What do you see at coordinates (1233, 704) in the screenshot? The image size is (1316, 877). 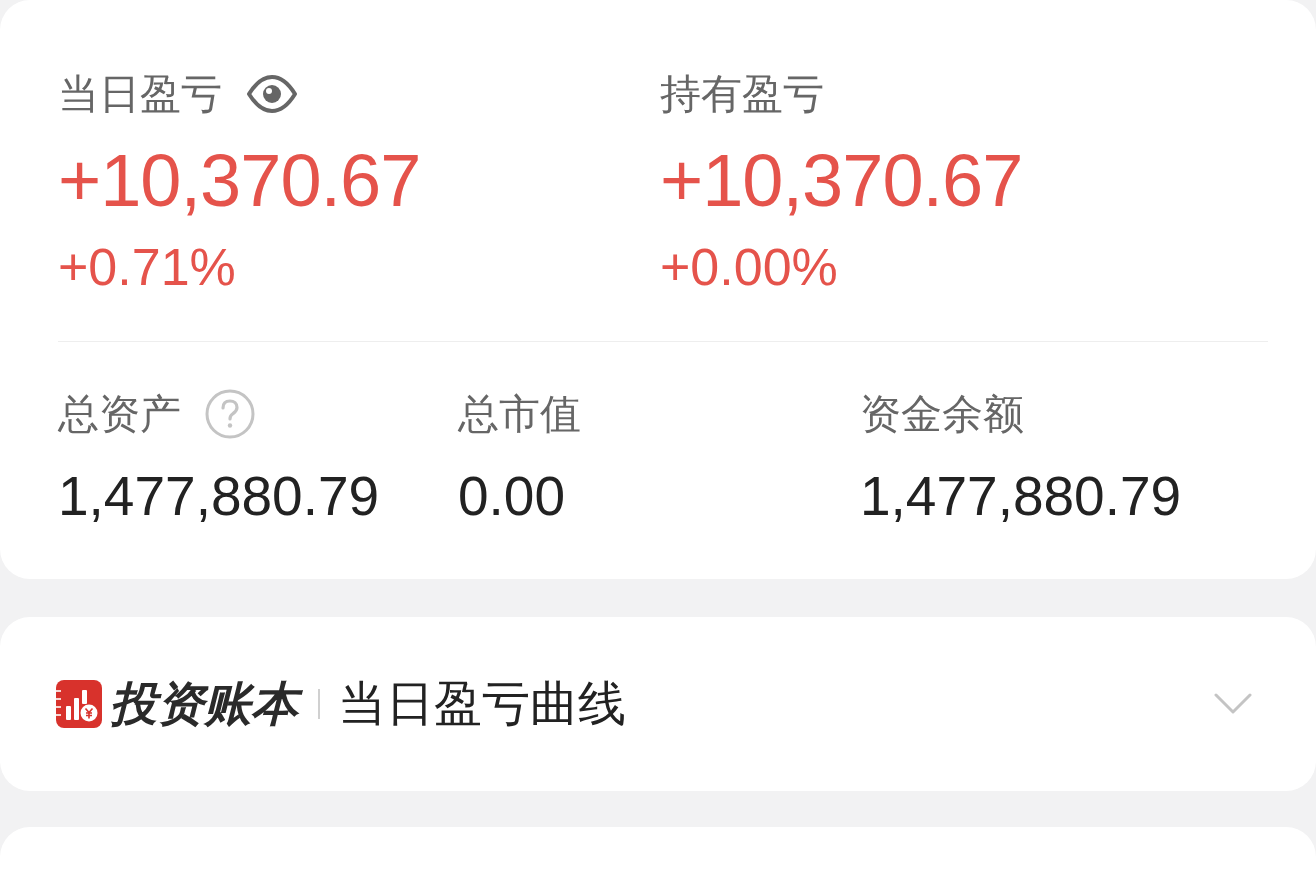 I see `chevron-icon` at bounding box center [1233, 704].